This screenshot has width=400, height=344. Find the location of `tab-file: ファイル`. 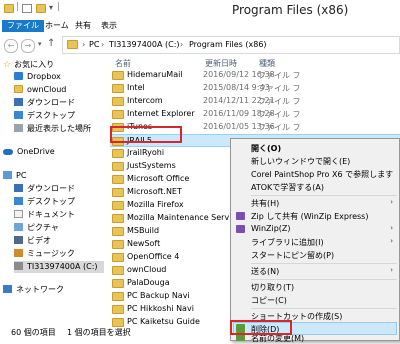

tab-file: ファイル is located at coordinates (23, 26).